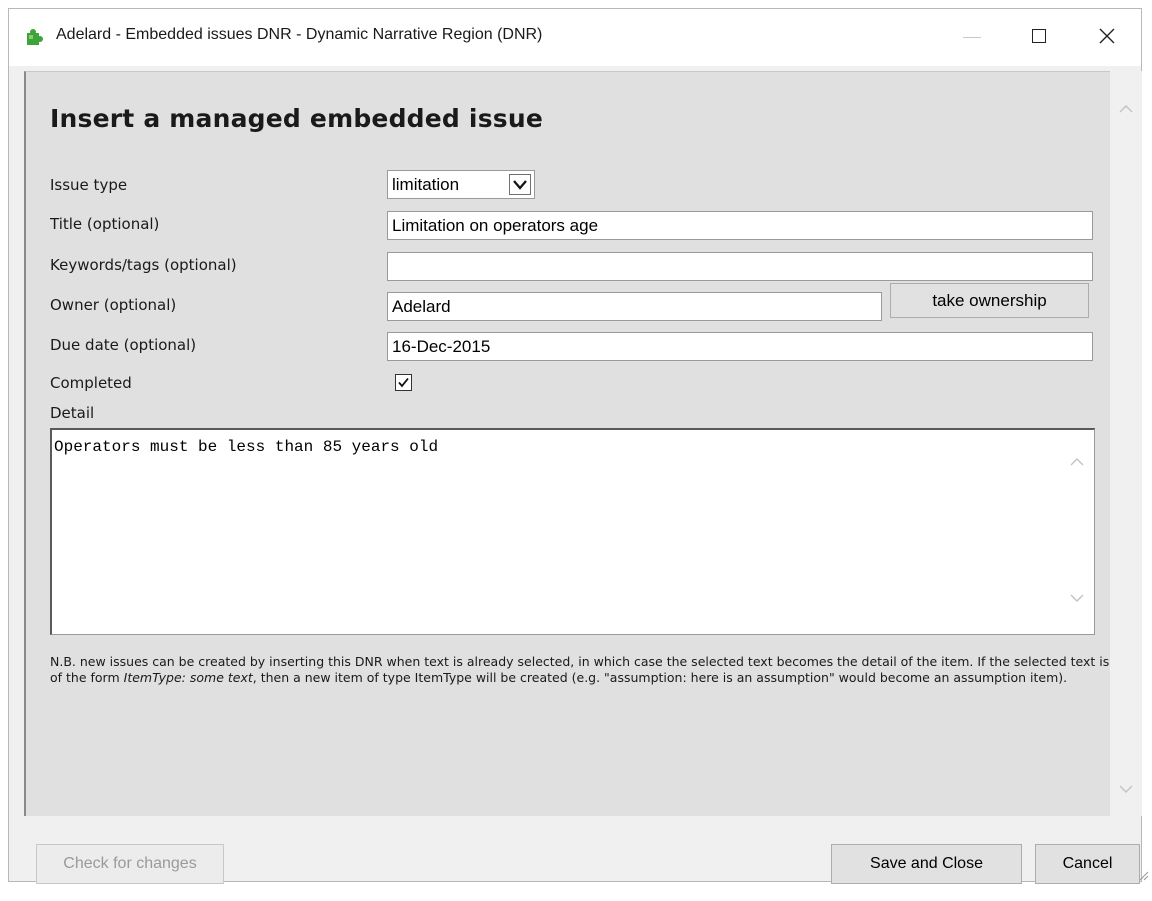 The image size is (1152, 901). What do you see at coordinates (634, 306) in the screenshot?
I see `owner-input: Adelard` at bounding box center [634, 306].